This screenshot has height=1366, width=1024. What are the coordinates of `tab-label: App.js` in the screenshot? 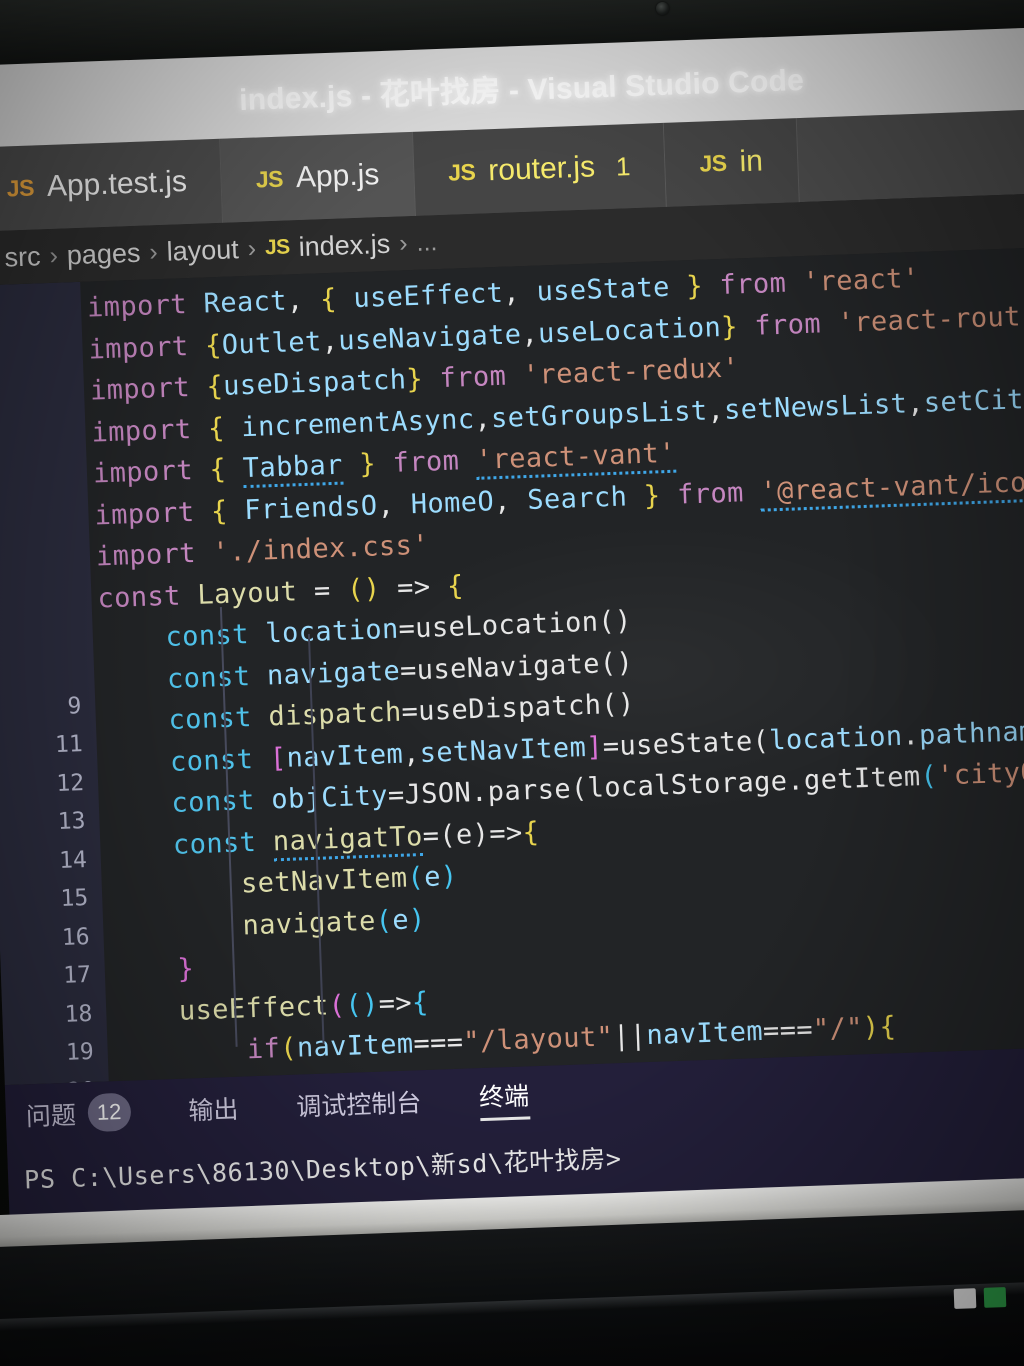 It's located at (337, 176).